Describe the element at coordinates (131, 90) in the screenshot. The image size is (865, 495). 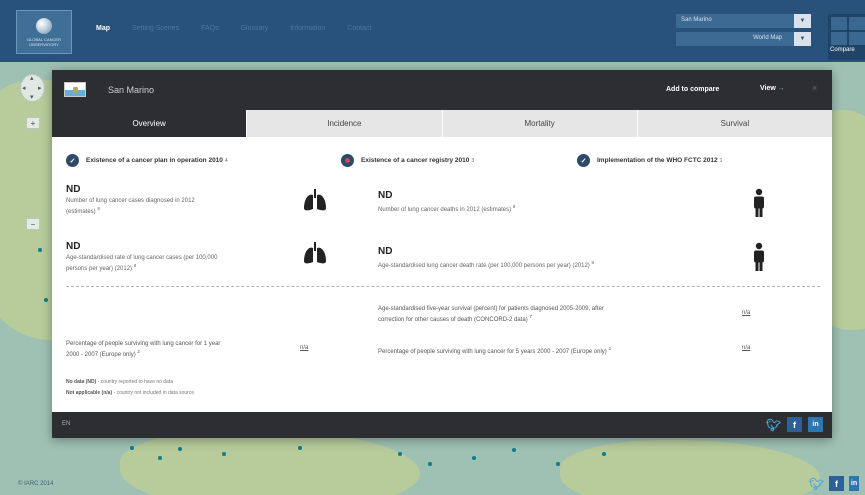
I see `modal-country-name: San Marino` at that location.